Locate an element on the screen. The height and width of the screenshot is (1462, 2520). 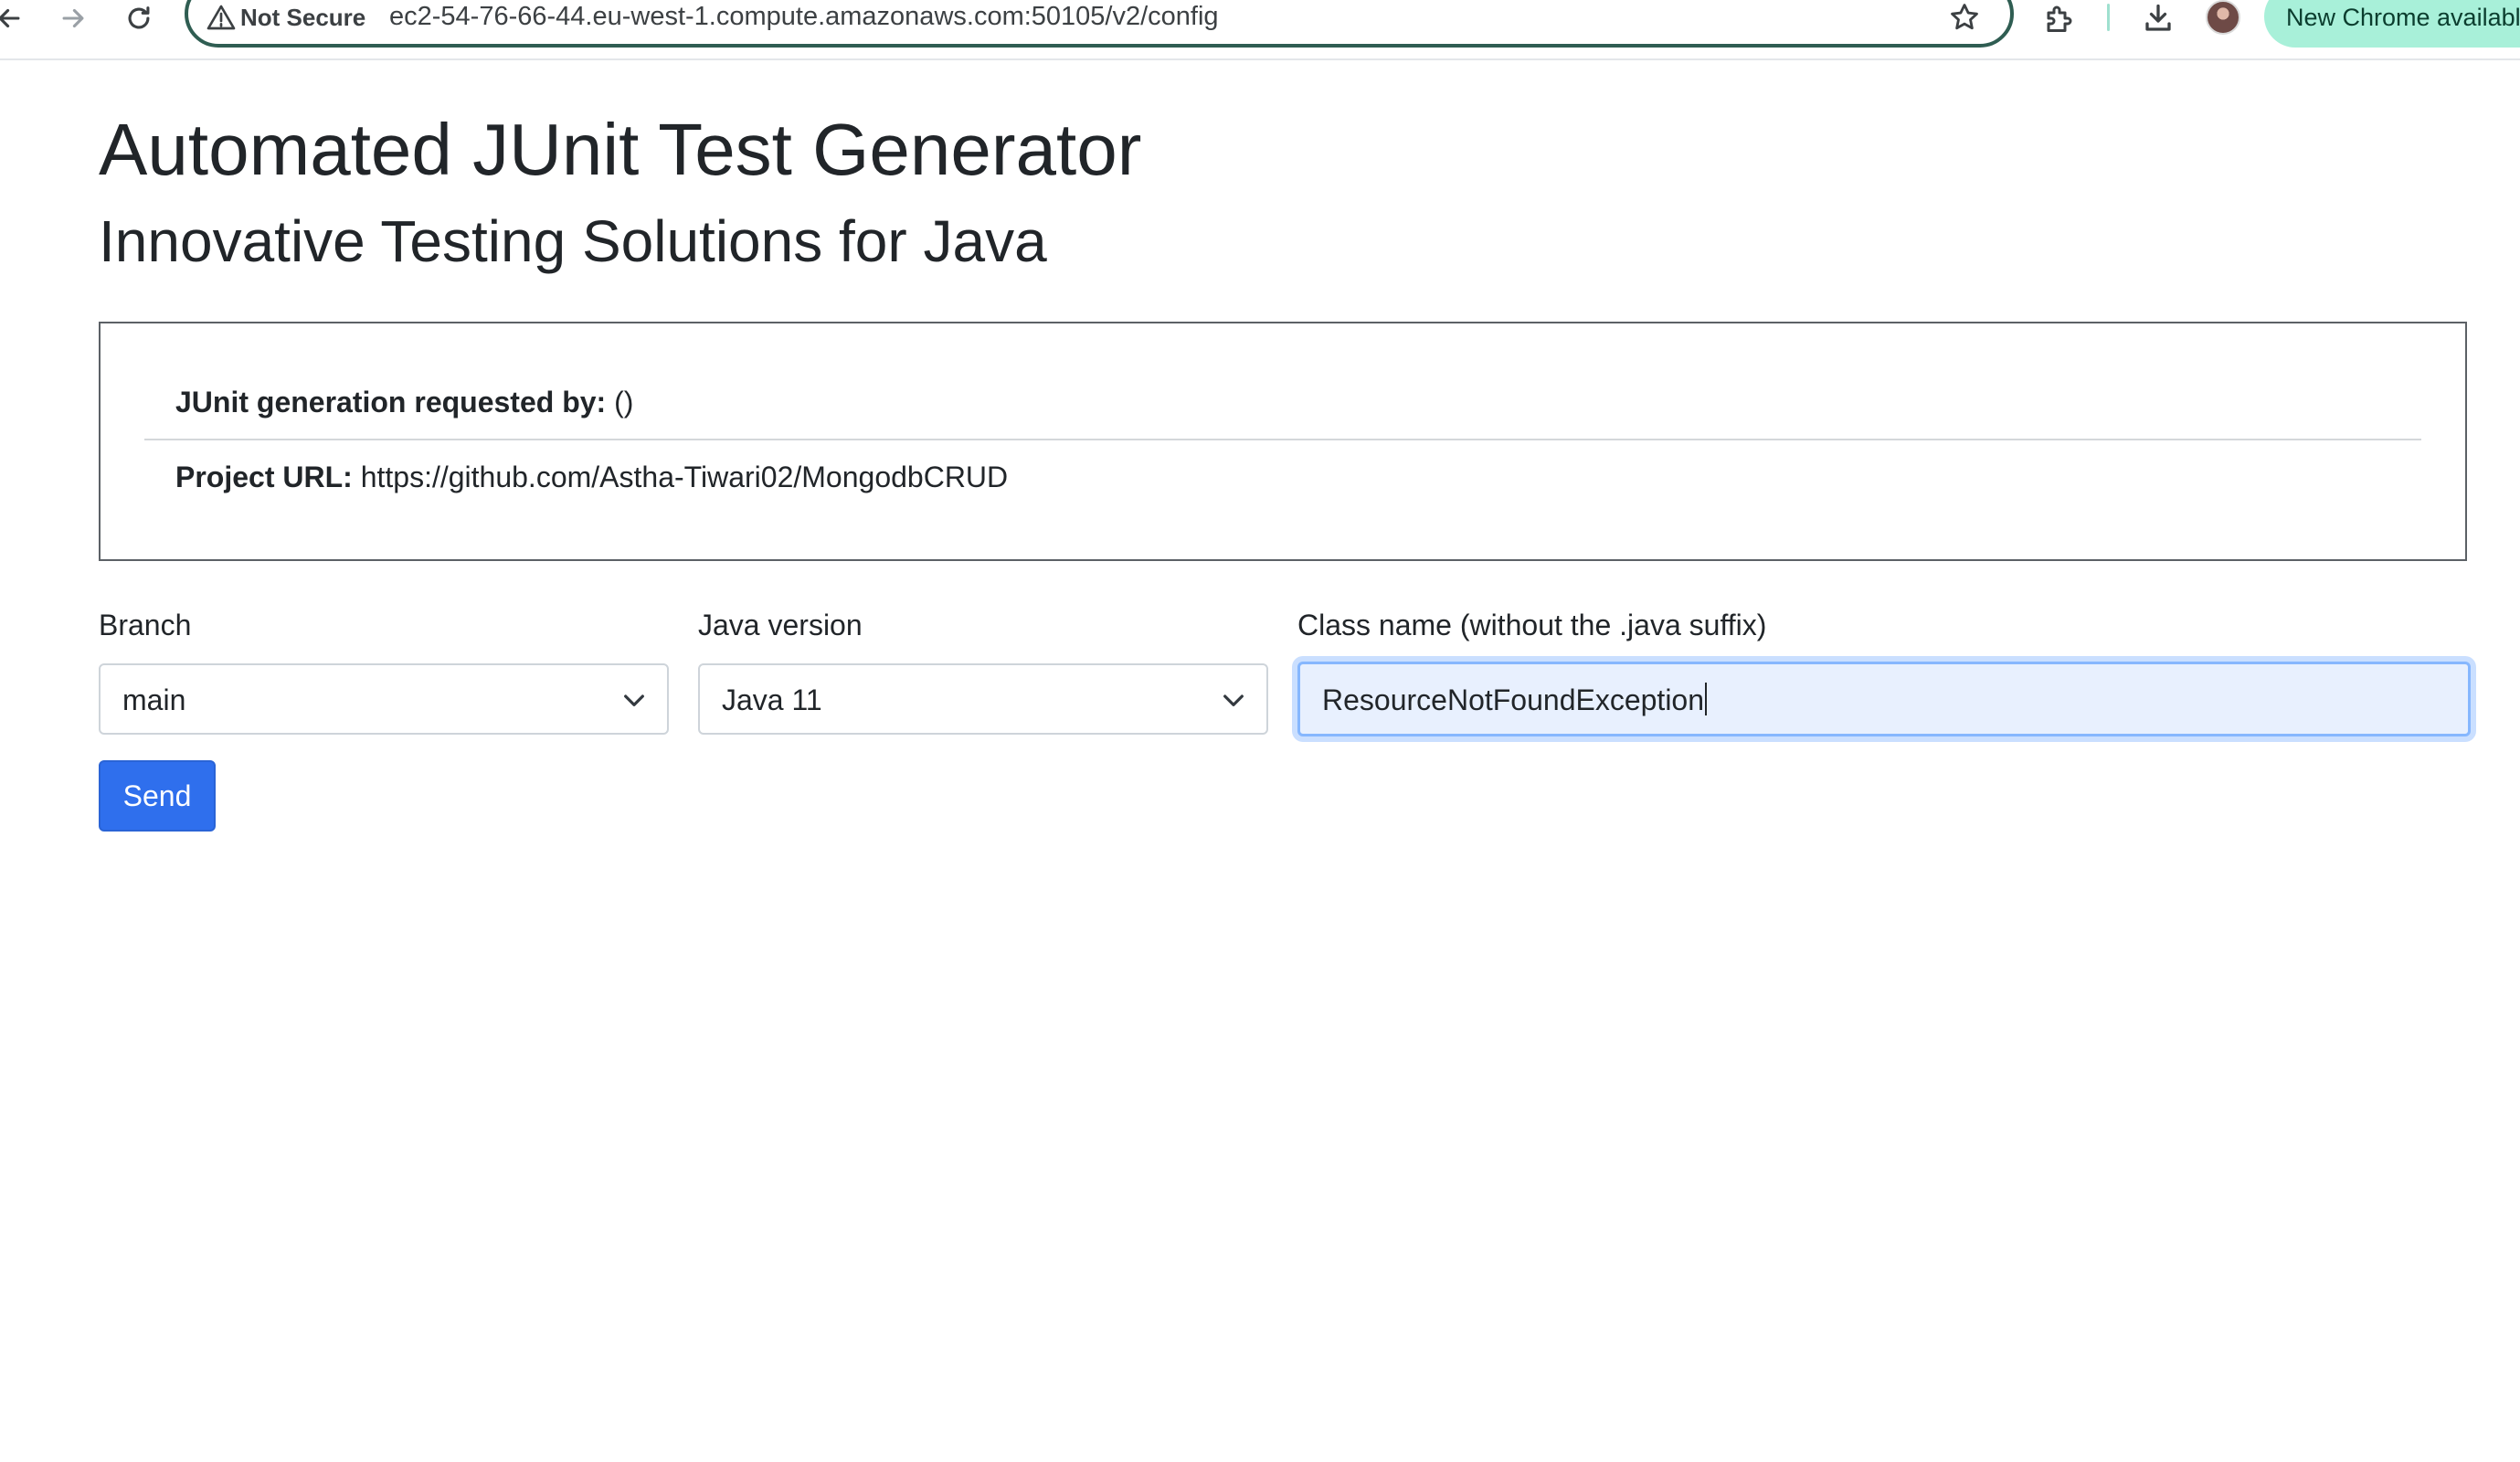
download-icon is located at coordinates (2158, 18).